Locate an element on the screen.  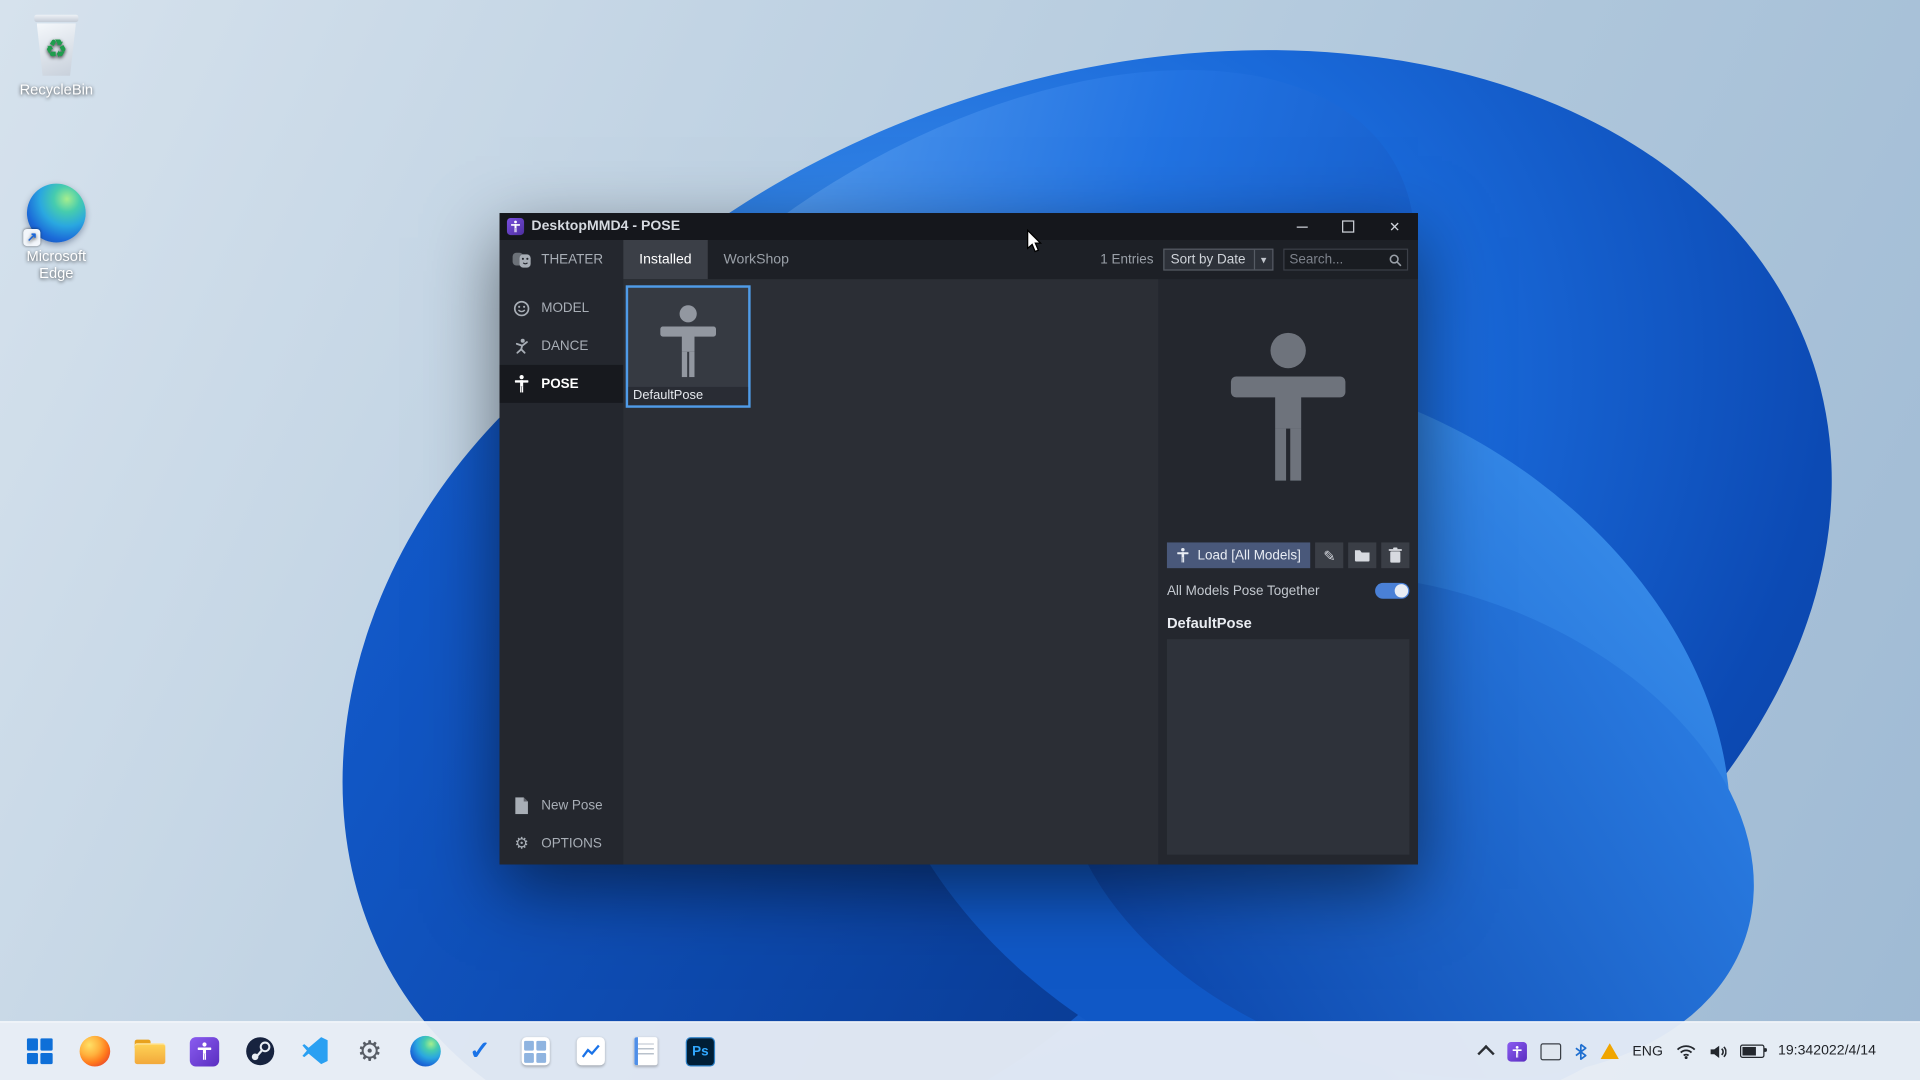
recycle-bin-body: ♻ is located at coordinates (56, 49).